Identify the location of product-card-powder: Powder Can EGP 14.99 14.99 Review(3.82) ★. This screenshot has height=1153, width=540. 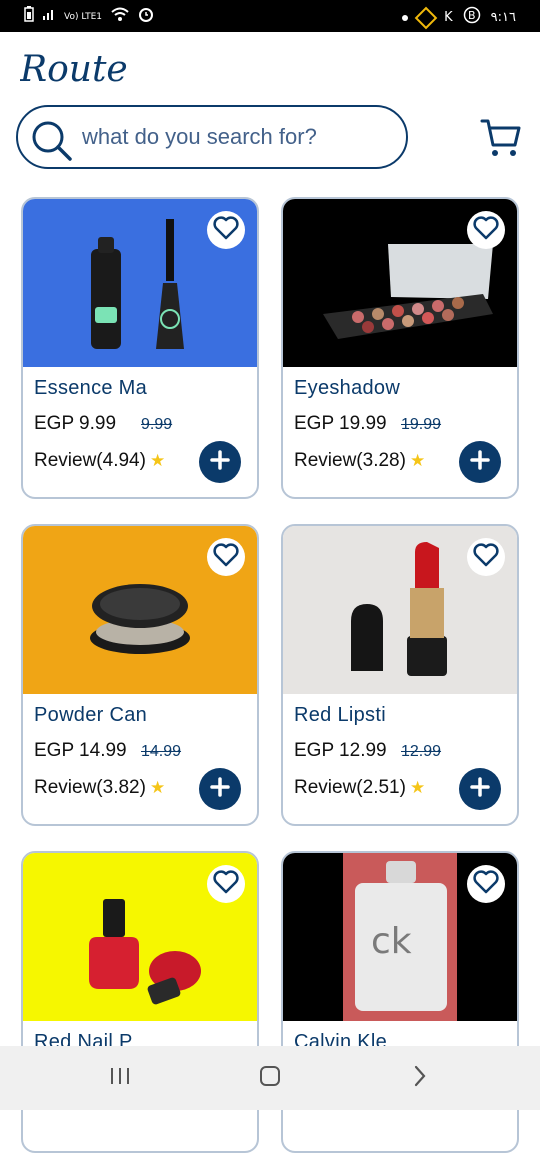
(140, 675).